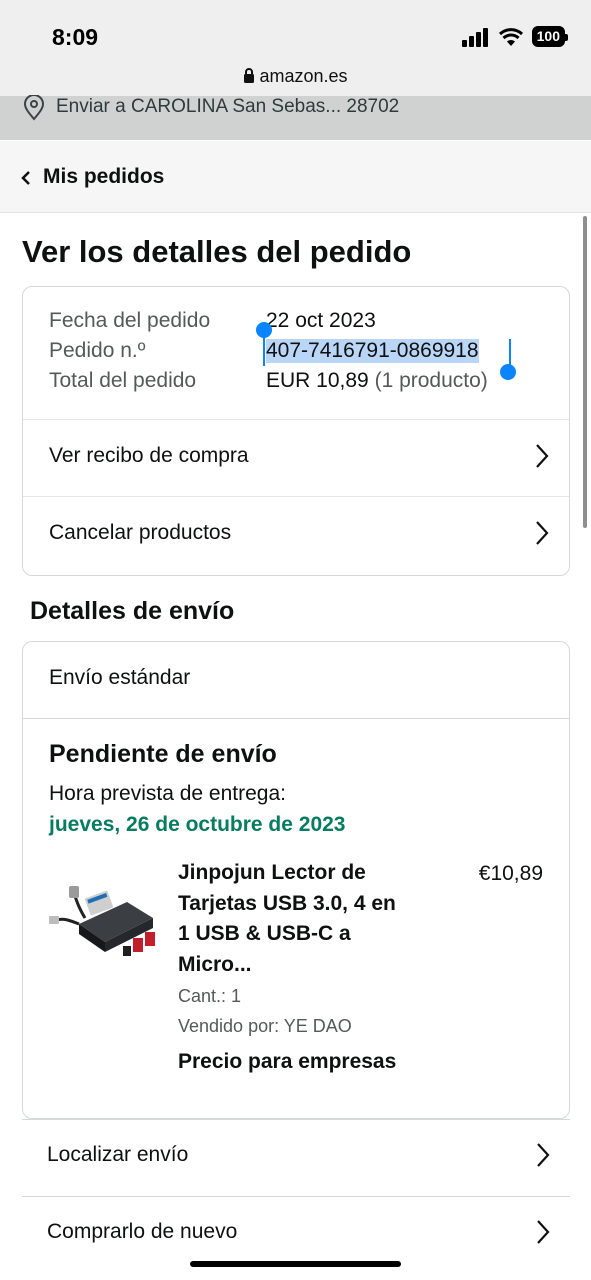 This screenshot has height=1280, width=591. Describe the element at coordinates (97, 350) in the screenshot. I see `order-number-label: Pedido n.º` at that location.